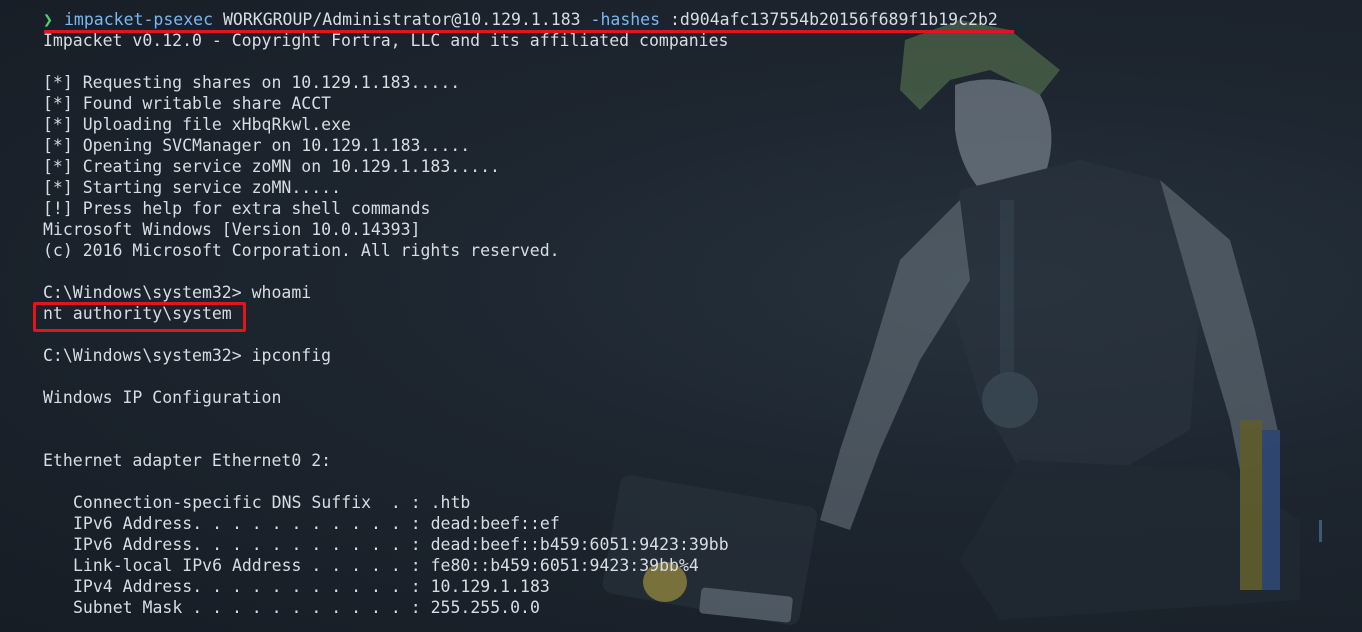 The width and height of the screenshot is (1362, 632). Describe the element at coordinates (1271, 510) in the screenshot. I see `book-blue` at that location.